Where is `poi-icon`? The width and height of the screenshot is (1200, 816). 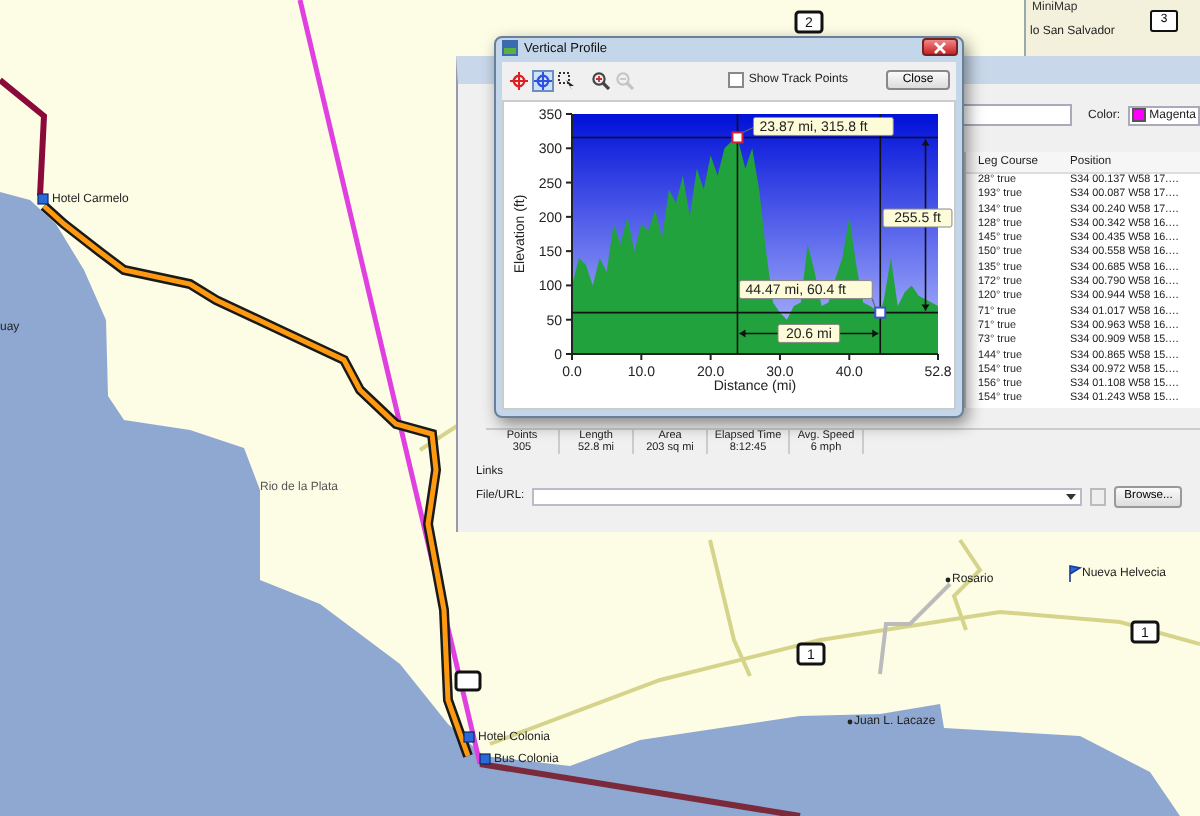
poi-icon is located at coordinates (43, 199).